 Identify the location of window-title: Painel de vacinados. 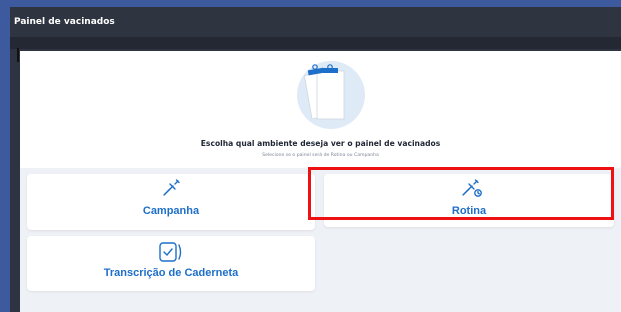
(315, 22).